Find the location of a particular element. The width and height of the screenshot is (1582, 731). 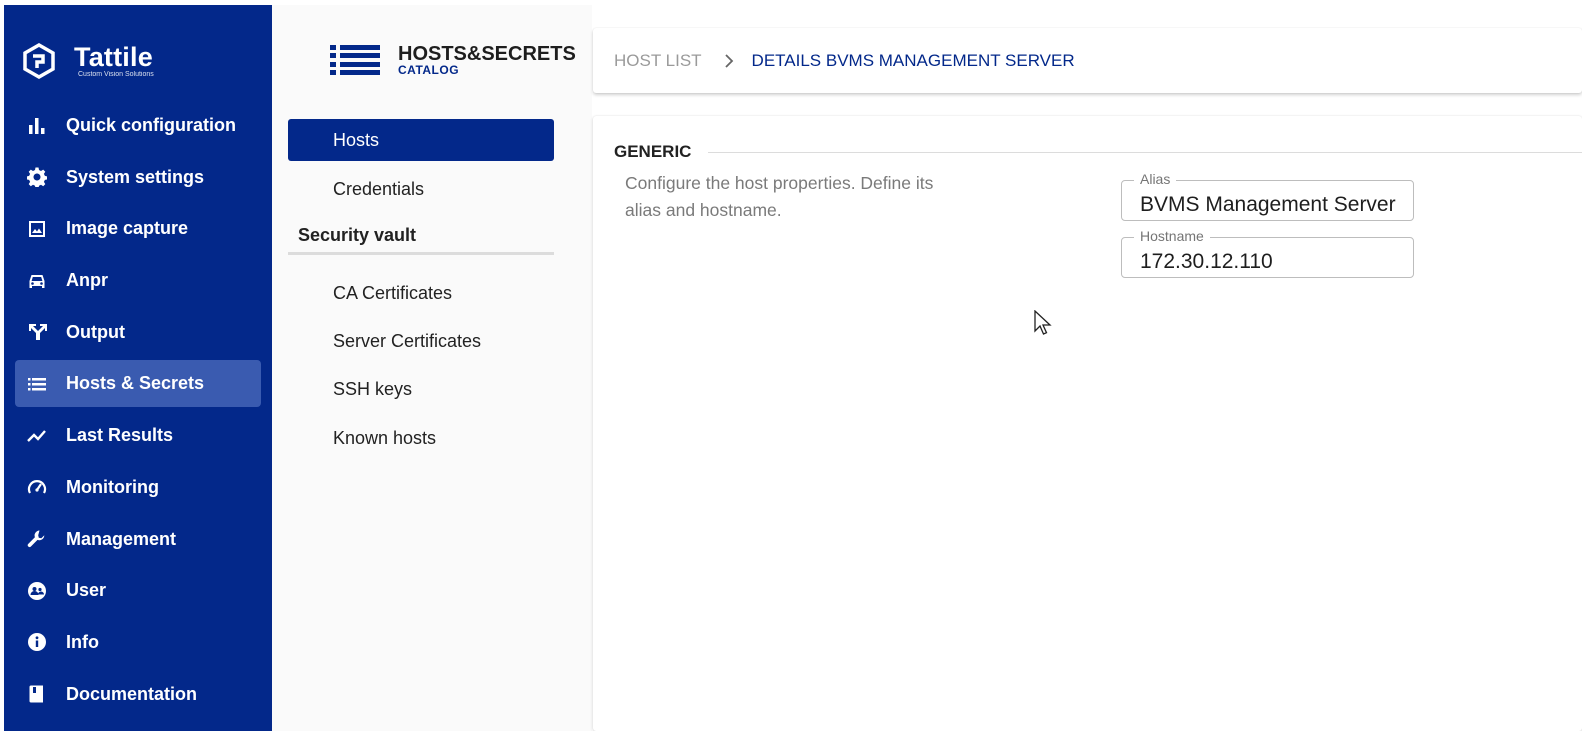

brand-logo: Tattile Custom Vision Solutions is located at coordinates (88, 61).